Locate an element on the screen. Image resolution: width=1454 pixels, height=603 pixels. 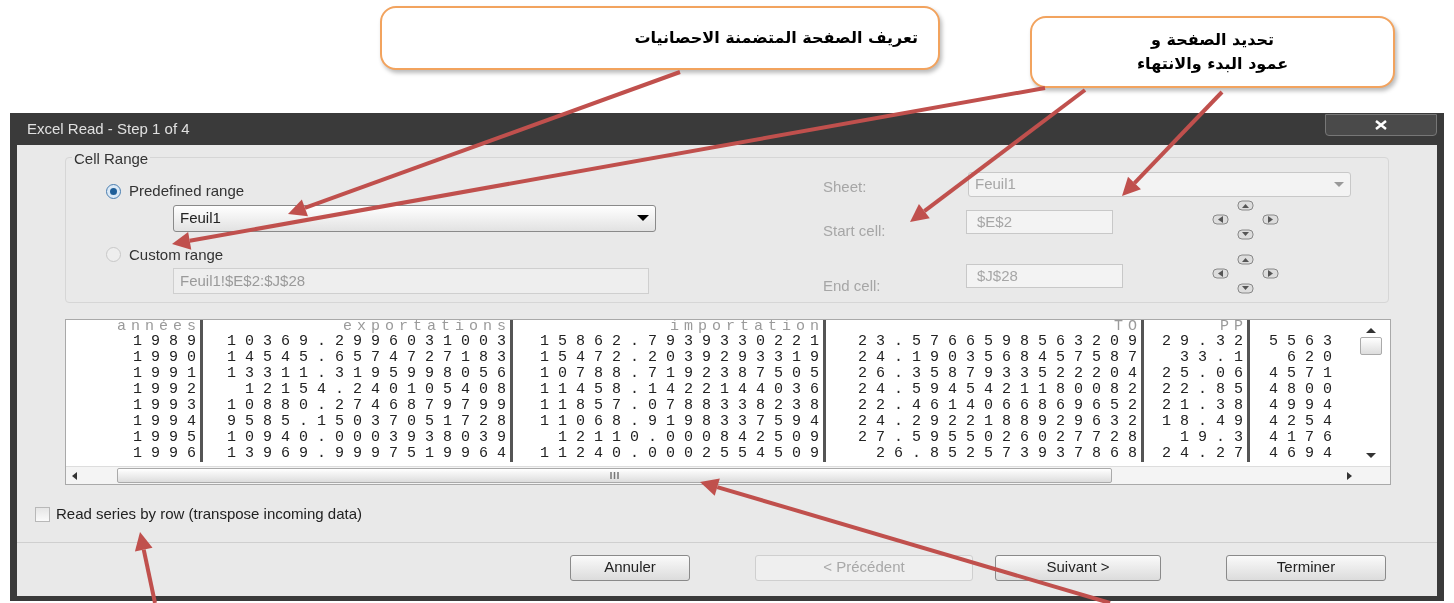
table-cell: 27.5955026027728 is located at coordinates (1001, 438).